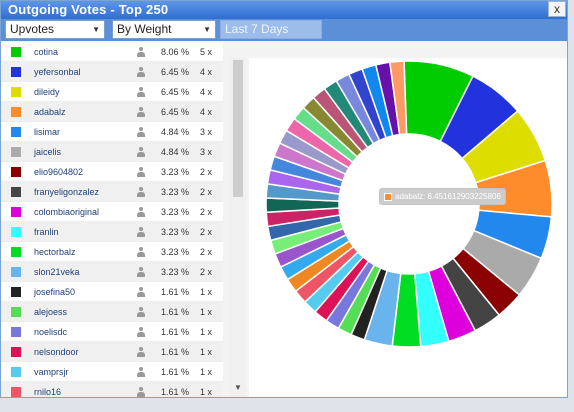 The height and width of the screenshot is (412, 574). What do you see at coordinates (46, 52) in the screenshot?
I see `voter-name: cotina` at bounding box center [46, 52].